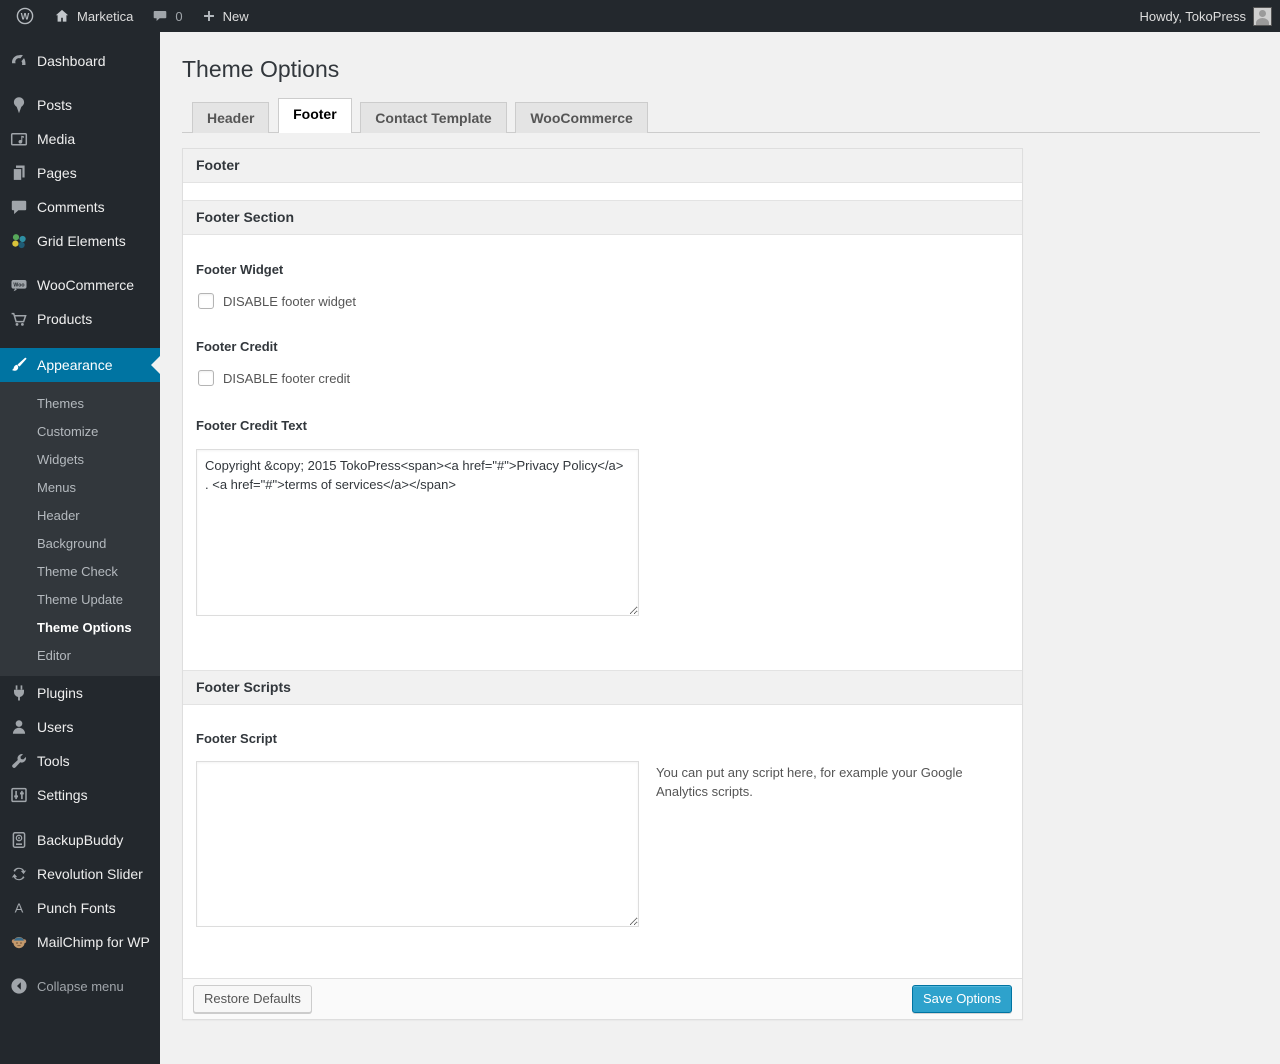 This screenshot has width=1280, height=1064. I want to click on sidebar-item-woocommerce: Woo WooCommerce, so click(80, 285).